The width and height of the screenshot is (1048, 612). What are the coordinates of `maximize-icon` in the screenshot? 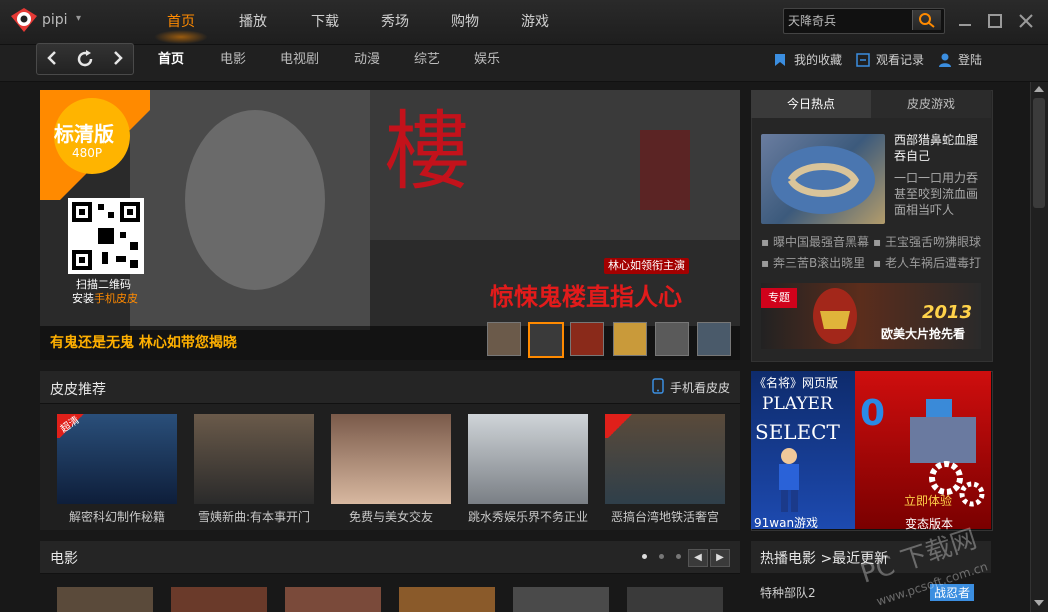 It's located at (995, 21).